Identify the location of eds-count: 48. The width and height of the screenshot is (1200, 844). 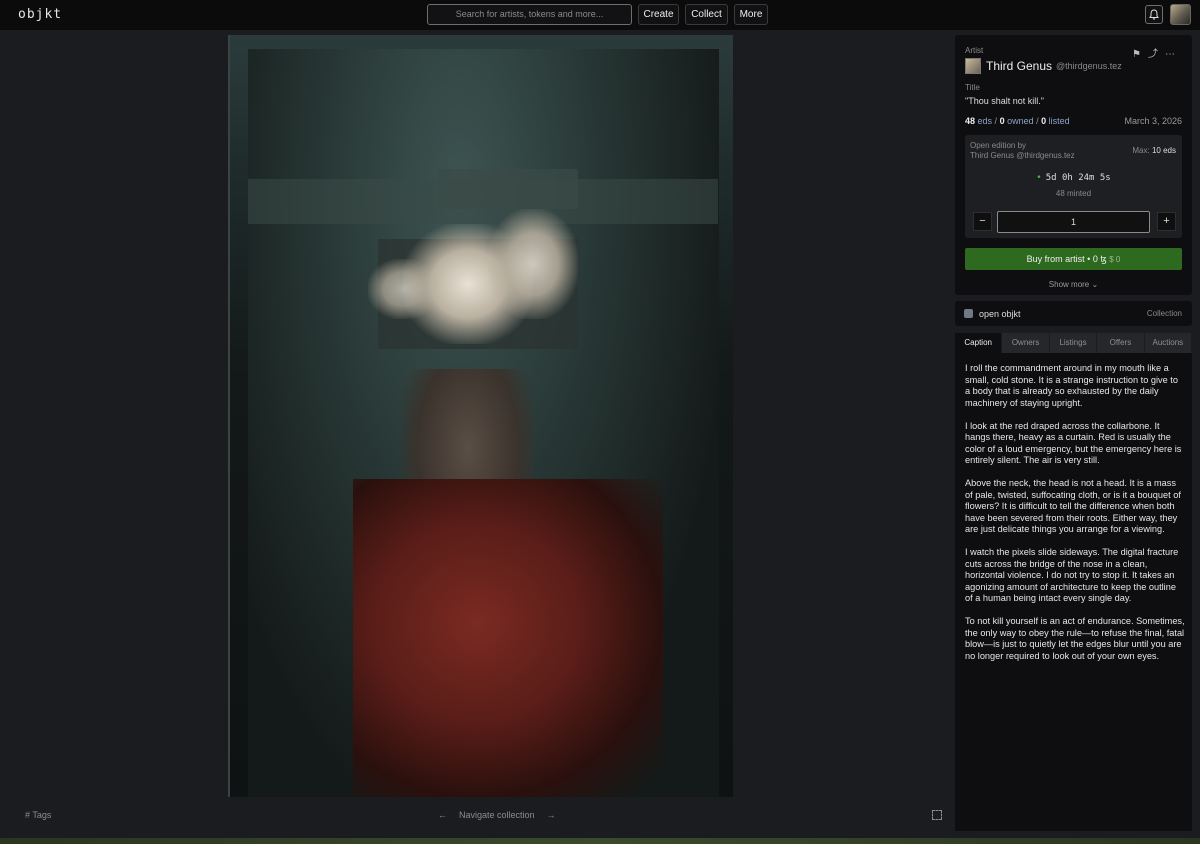
(970, 121).